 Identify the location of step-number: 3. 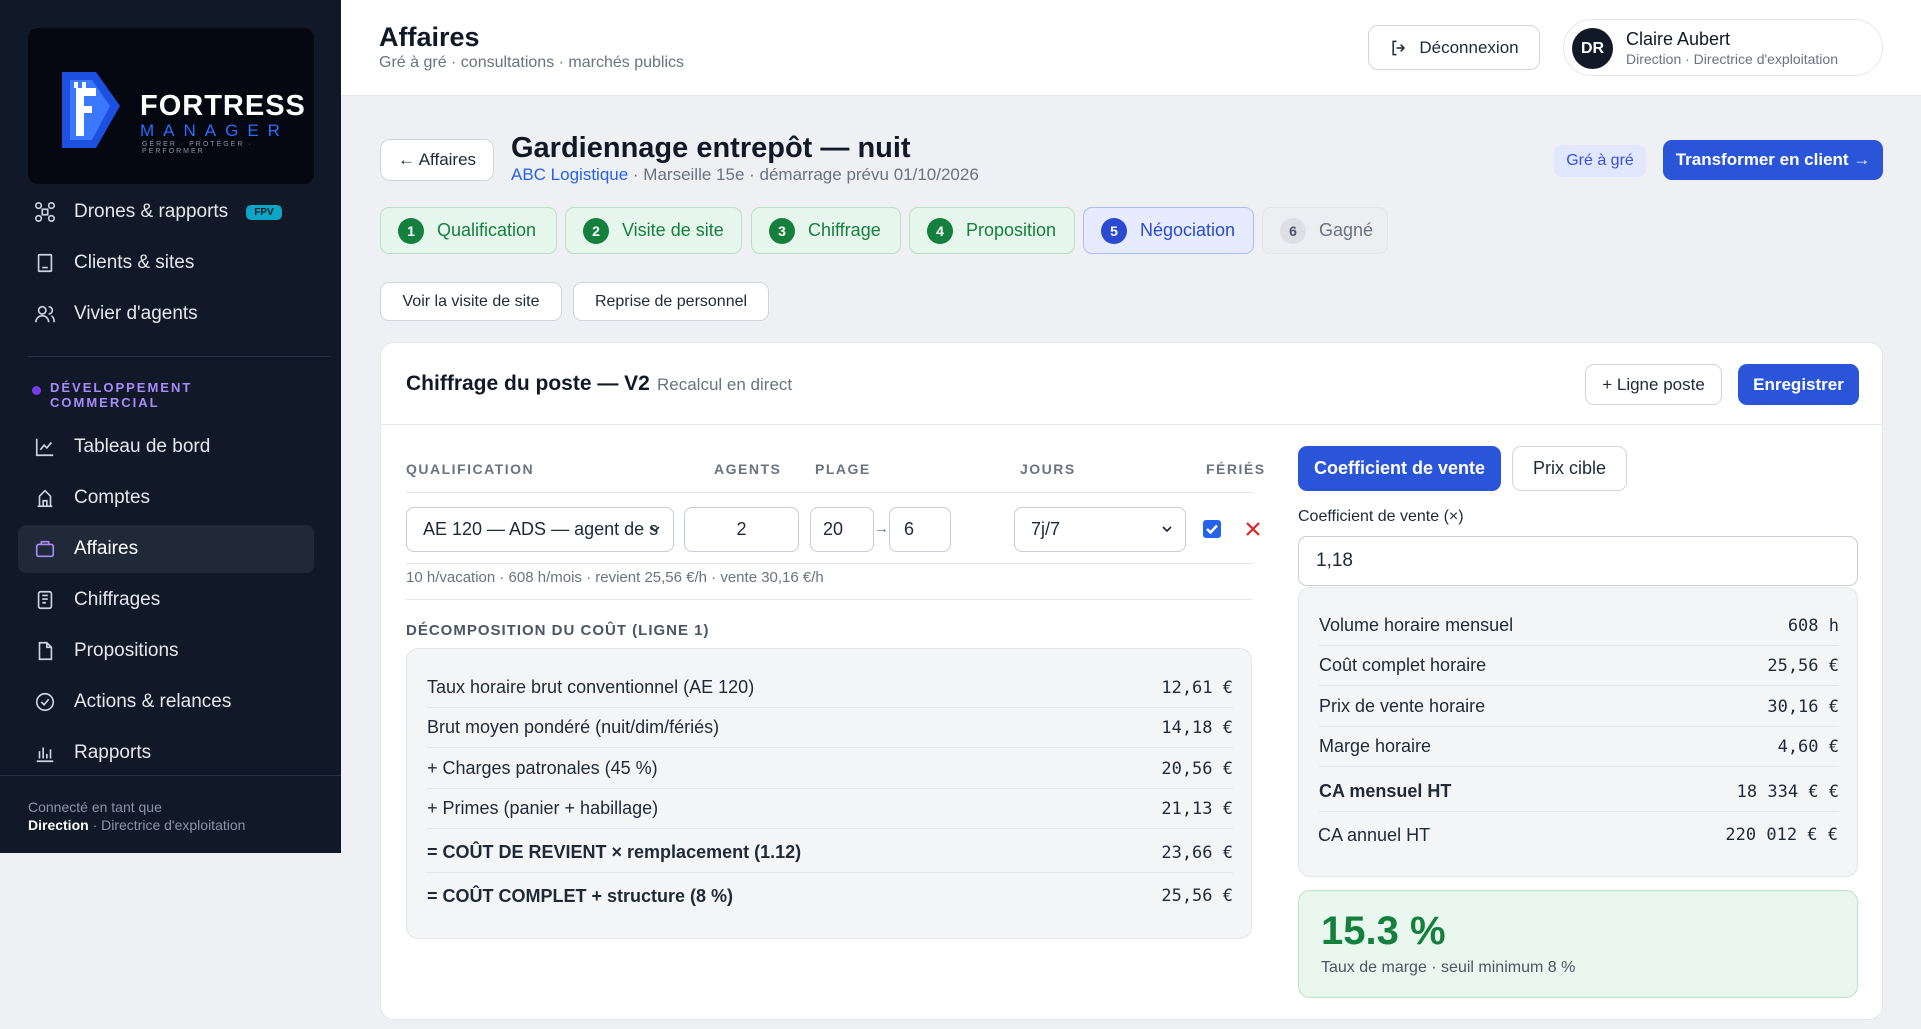
(782, 230).